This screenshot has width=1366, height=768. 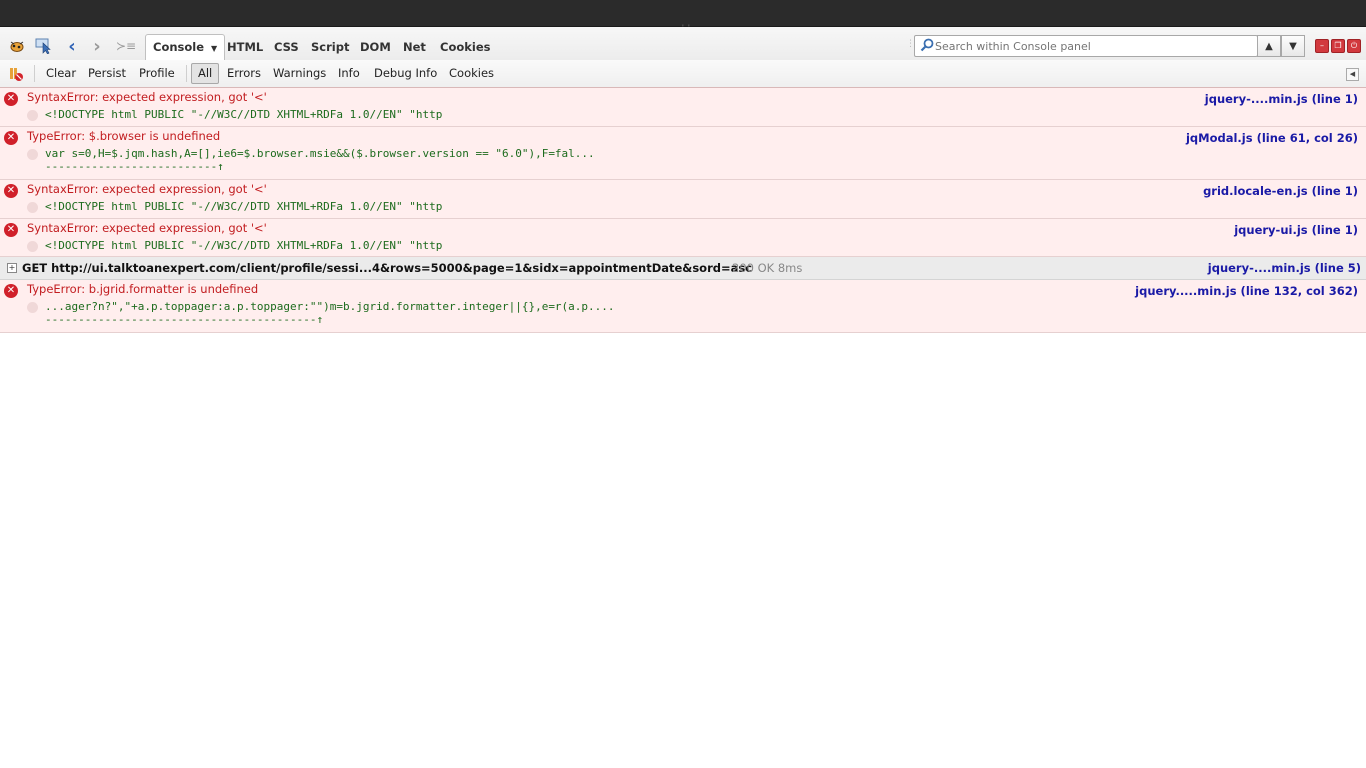 I want to click on clear-button: Clear, so click(x=61, y=73).